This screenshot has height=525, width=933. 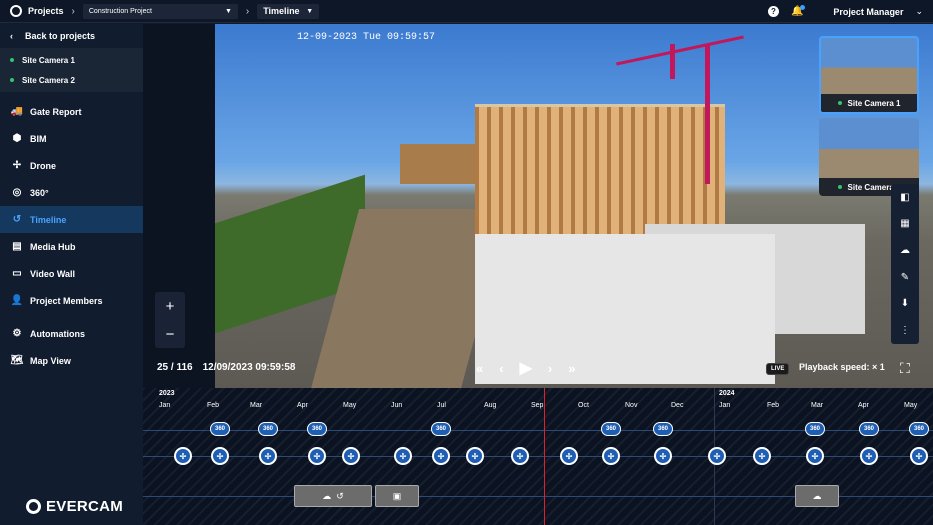 What do you see at coordinates (544, 456) in the screenshot?
I see `timeline-cursor` at bounding box center [544, 456].